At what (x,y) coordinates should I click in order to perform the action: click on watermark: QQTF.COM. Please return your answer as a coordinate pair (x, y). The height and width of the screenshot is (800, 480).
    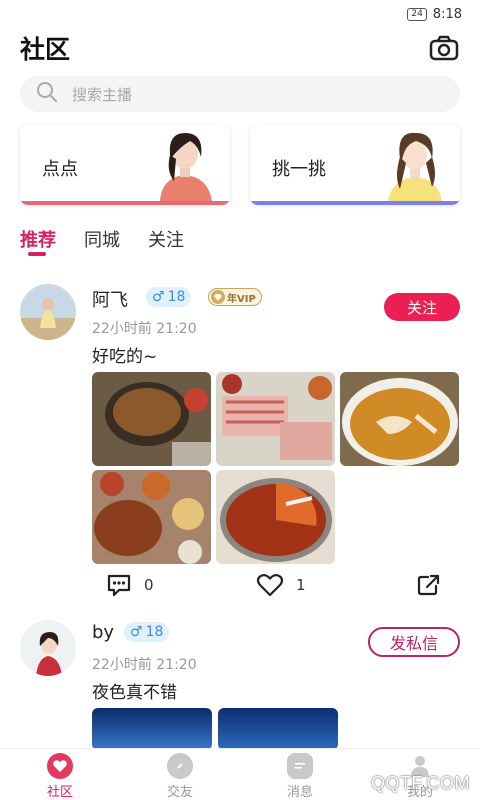
    Looking at the image, I should click on (420, 783).